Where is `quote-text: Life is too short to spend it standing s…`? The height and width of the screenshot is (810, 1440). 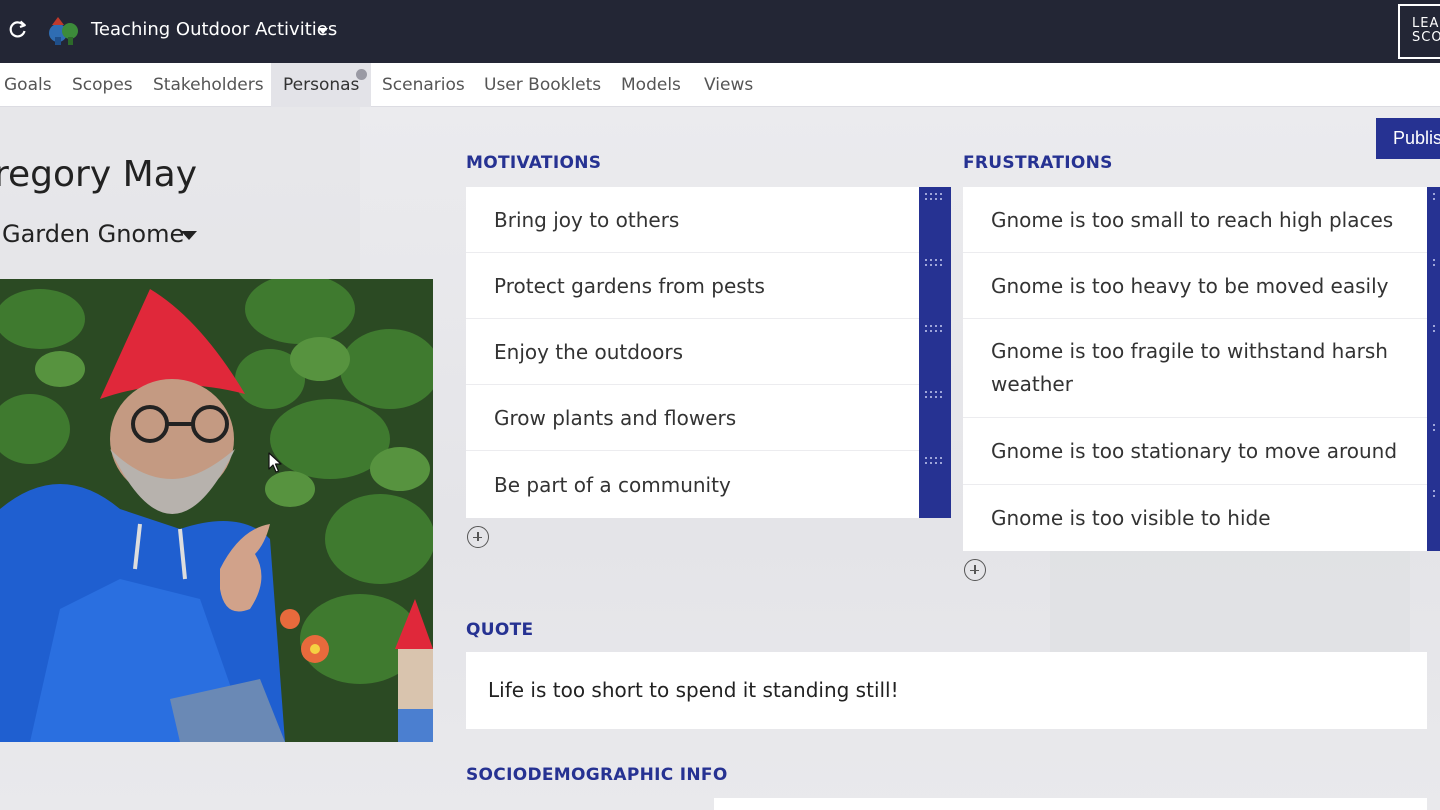
quote-text: Life is too short to spend it standing s… is located at coordinates (946, 690).